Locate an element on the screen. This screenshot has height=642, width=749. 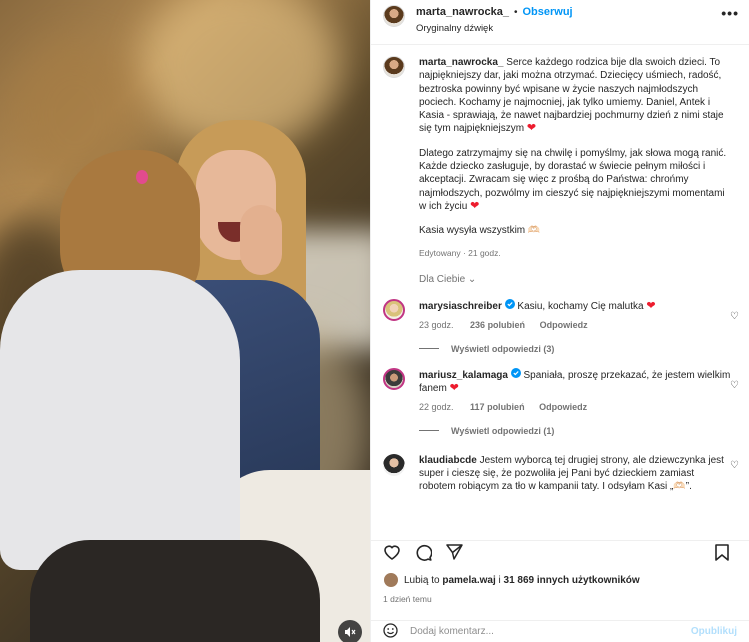
speaker-muted-icon is located at coordinates (350, 631).